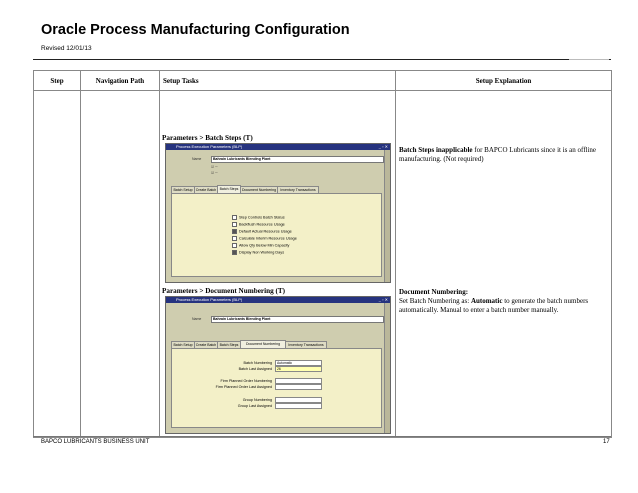  I want to click on checkbox-label: Calculate Interim Resource Usage, so click(268, 238).